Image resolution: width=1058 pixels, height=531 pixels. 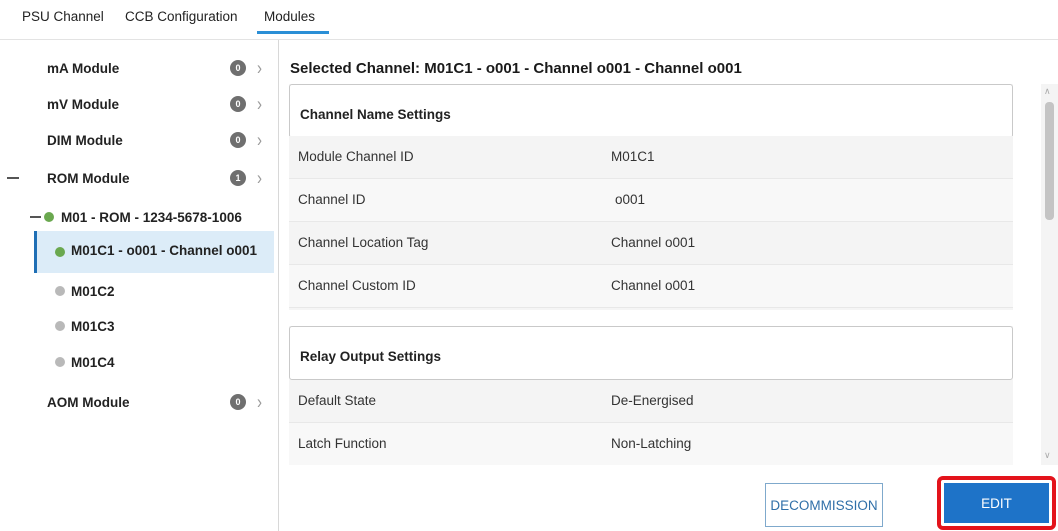 I want to click on setting-value: Non-Latching, so click(x=651, y=443).